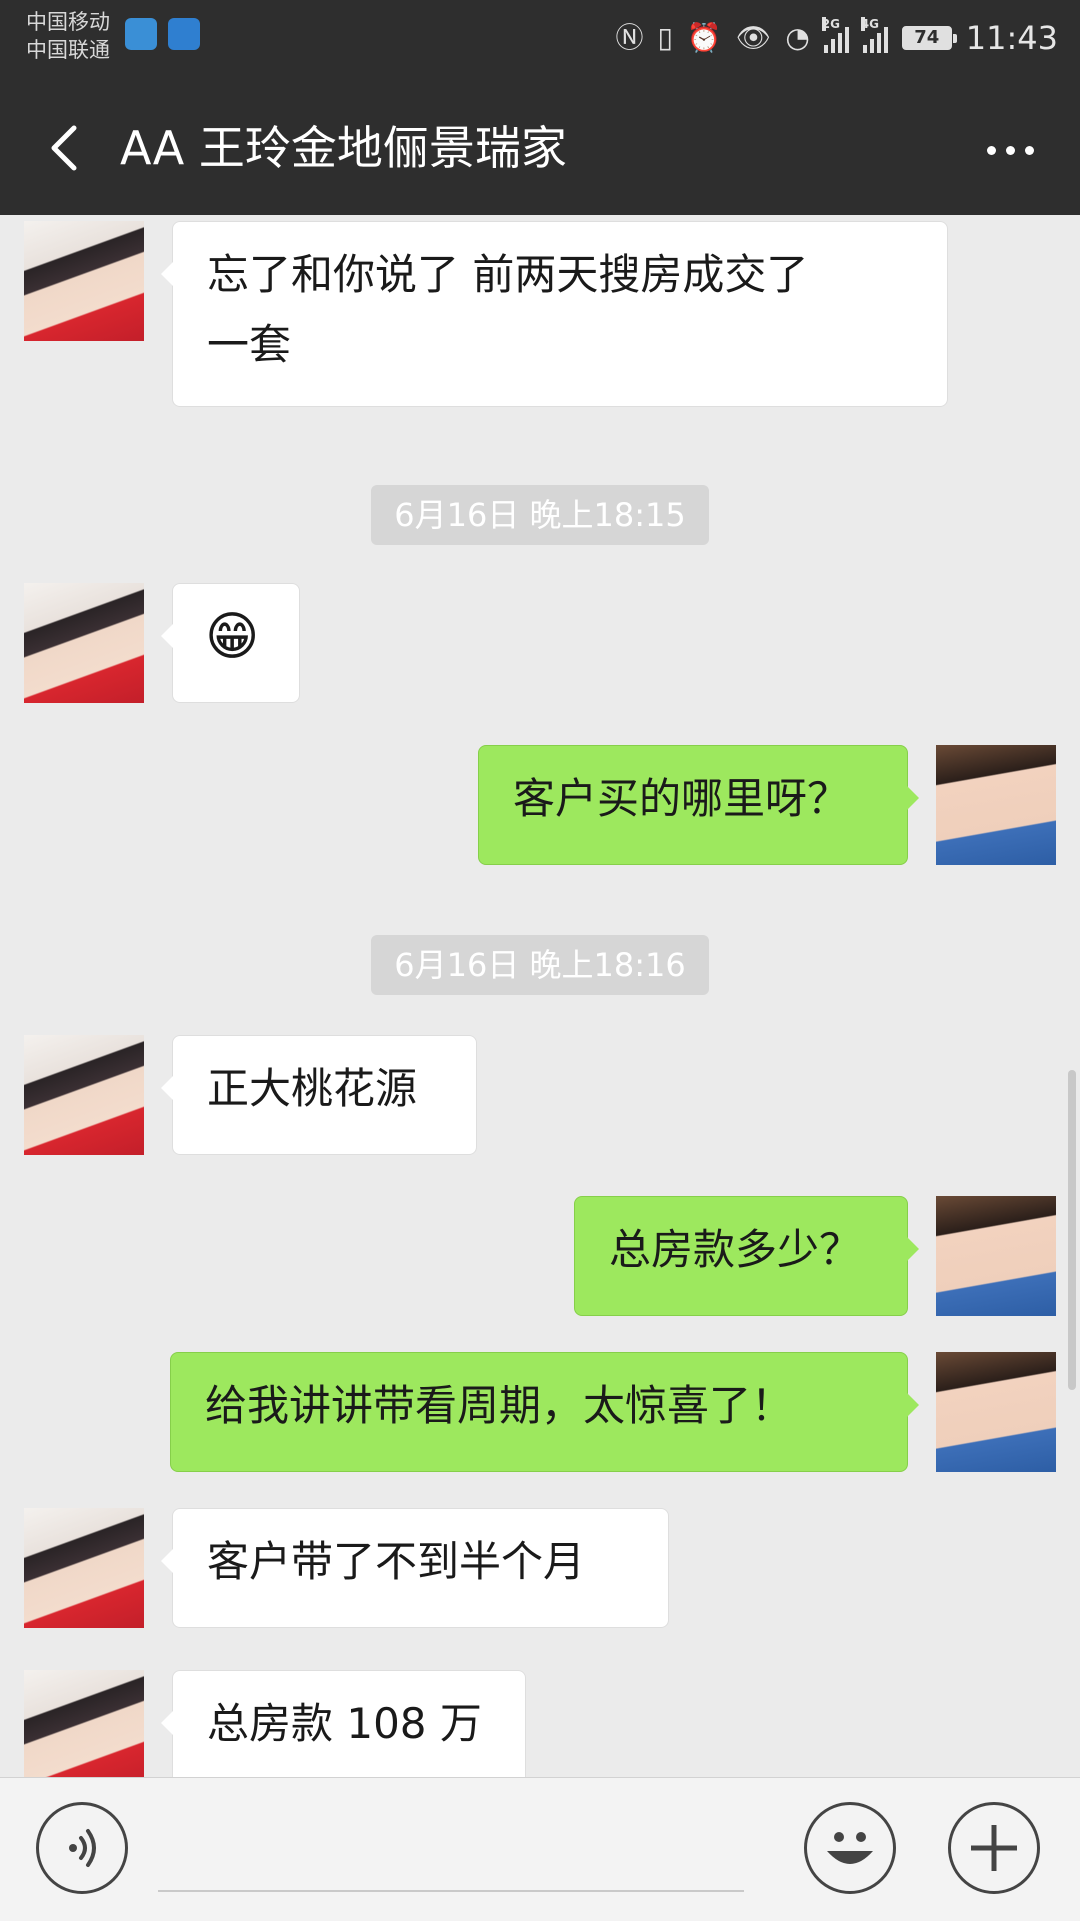 The width and height of the screenshot is (1080, 1921). I want to click on message-bubble-incoming: 正大桃花源, so click(319, 1095).